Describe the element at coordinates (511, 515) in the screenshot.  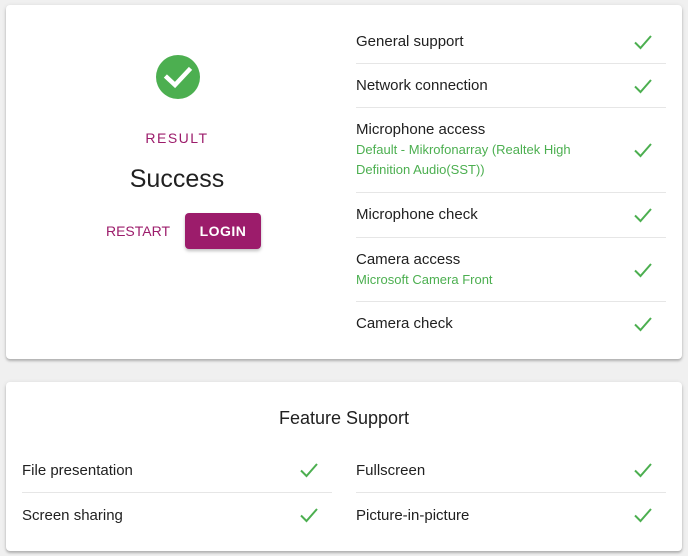
I see `feature-row-picture-in-picture: Picture-in-picture` at that location.